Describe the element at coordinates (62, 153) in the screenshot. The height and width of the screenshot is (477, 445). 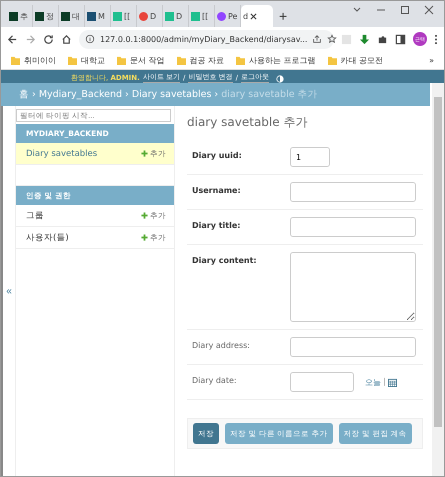
I see `model-link: Diary savetables` at that location.